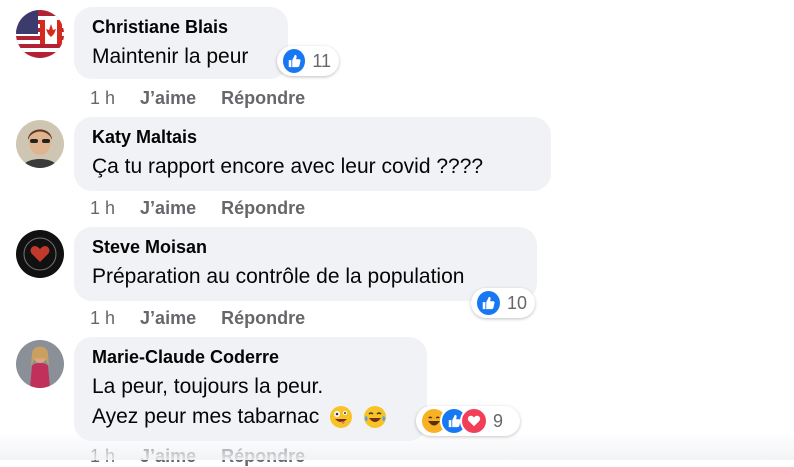  What do you see at coordinates (149, 247) in the screenshot?
I see `author-name: Steve Moisan` at bounding box center [149, 247].